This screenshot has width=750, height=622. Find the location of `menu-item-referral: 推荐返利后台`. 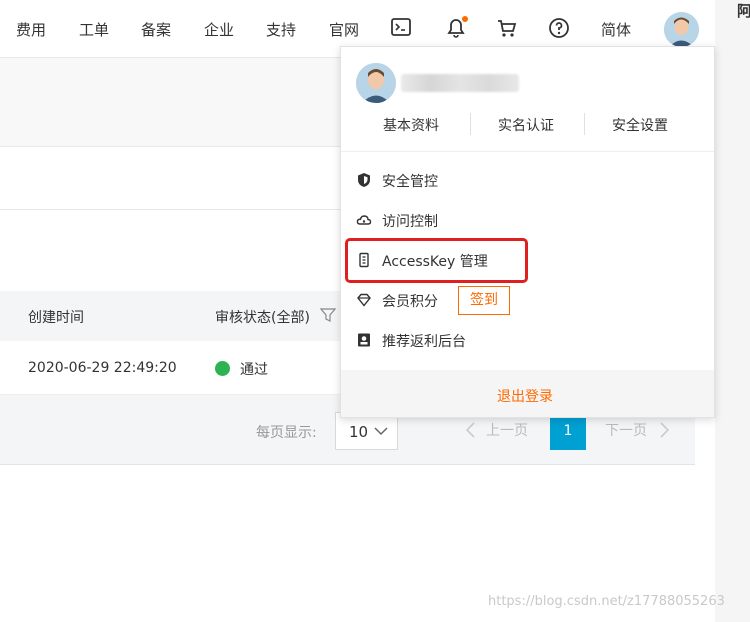

menu-item-referral: 推荐返利后台 is located at coordinates (521, 341).